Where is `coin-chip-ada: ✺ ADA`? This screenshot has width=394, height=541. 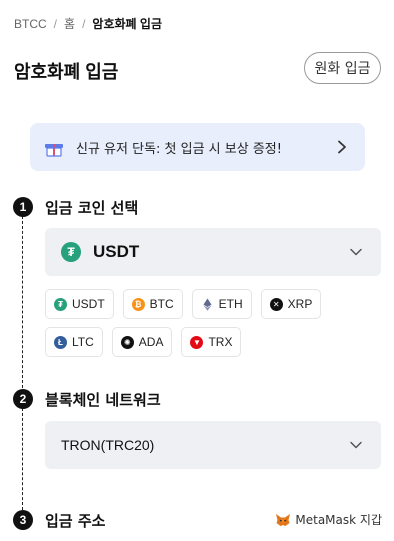
coin-chip-ada: ✺ ADA is located at coordinates (142, 342).